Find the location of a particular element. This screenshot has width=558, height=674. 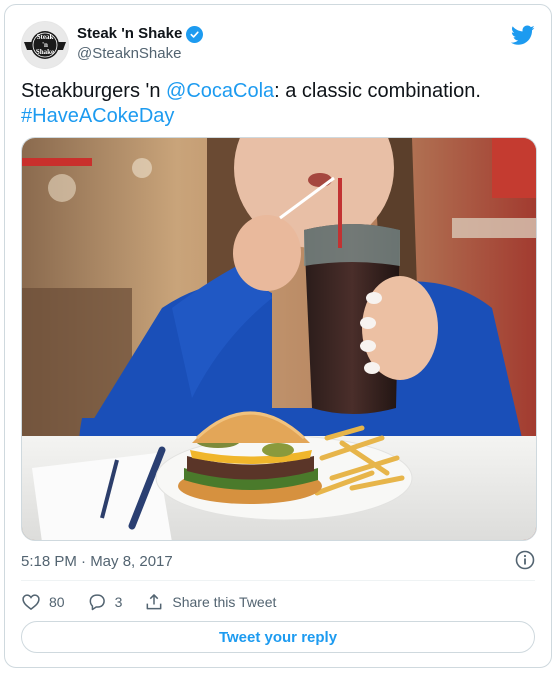

author-handle: @SteaknShake is located at coordinates (140, 54).